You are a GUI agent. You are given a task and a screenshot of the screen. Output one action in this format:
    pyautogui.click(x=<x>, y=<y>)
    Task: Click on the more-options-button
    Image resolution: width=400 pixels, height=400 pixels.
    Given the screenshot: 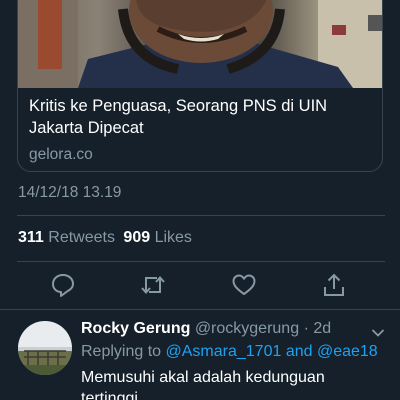 What is the action you would take?
    pyautogui.click(x=378, y=331)
    